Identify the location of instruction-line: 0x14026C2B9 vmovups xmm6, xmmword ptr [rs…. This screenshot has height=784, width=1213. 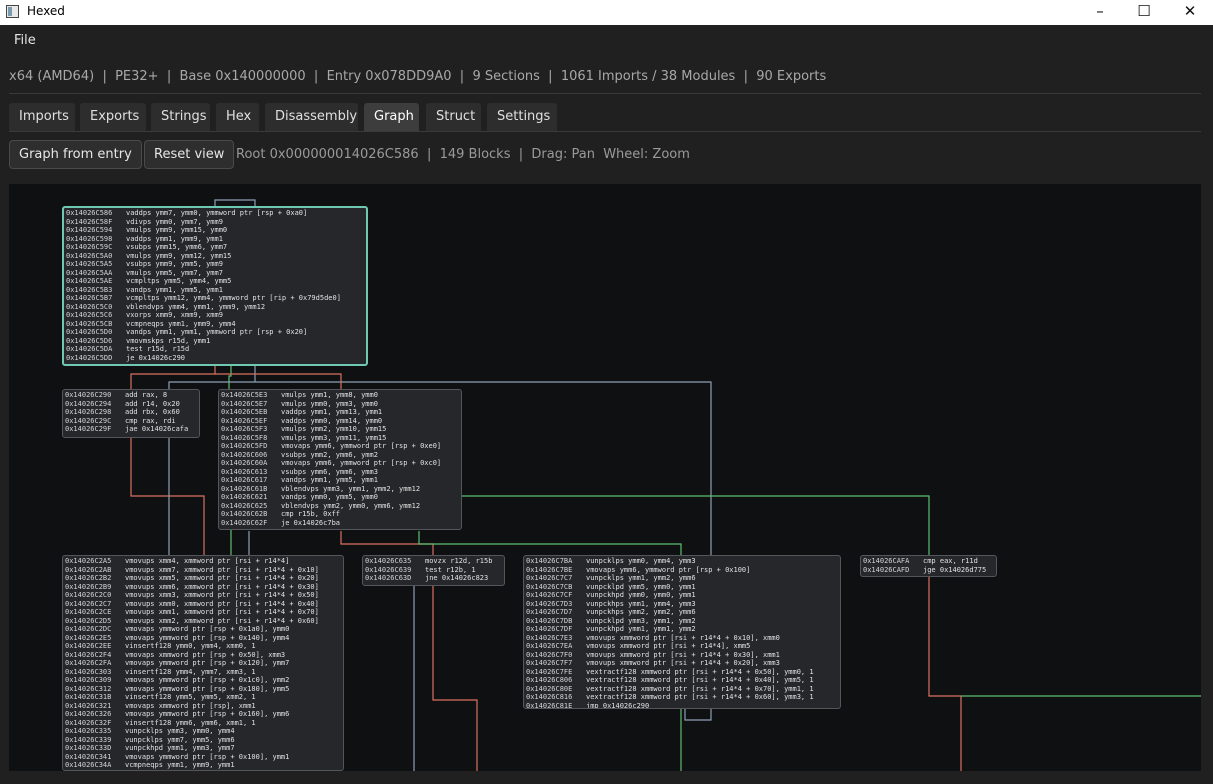
(203, 587).